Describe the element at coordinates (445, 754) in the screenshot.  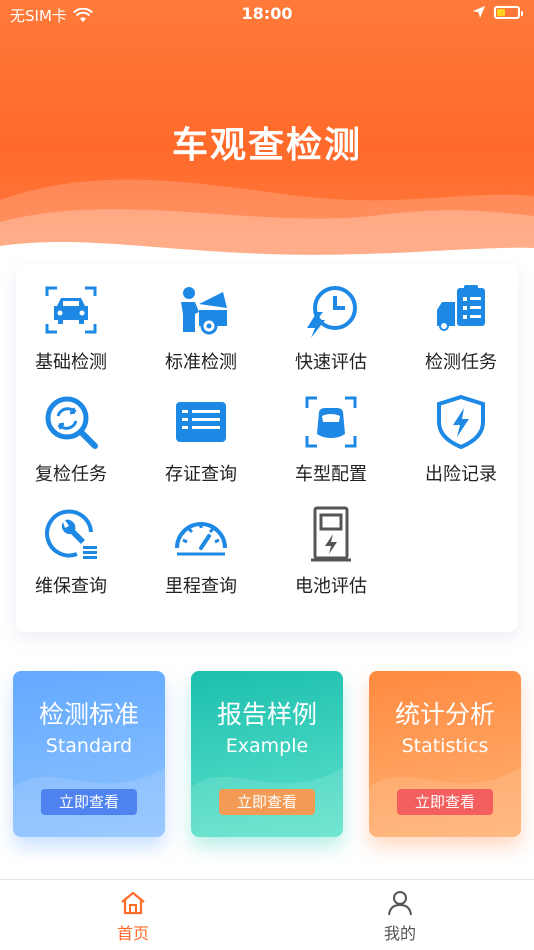
I see `feature-card-statistics: 统计分析 Statistics 立即查看` at that location.